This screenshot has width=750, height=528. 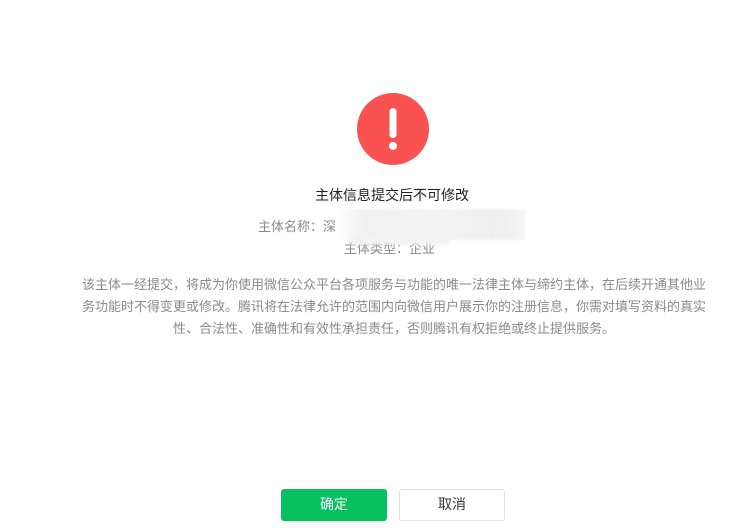 What do you see at coordinates (330, 227) in the screenshot?
I see `subject-name-value: 深` at bounding box center [330, 227].